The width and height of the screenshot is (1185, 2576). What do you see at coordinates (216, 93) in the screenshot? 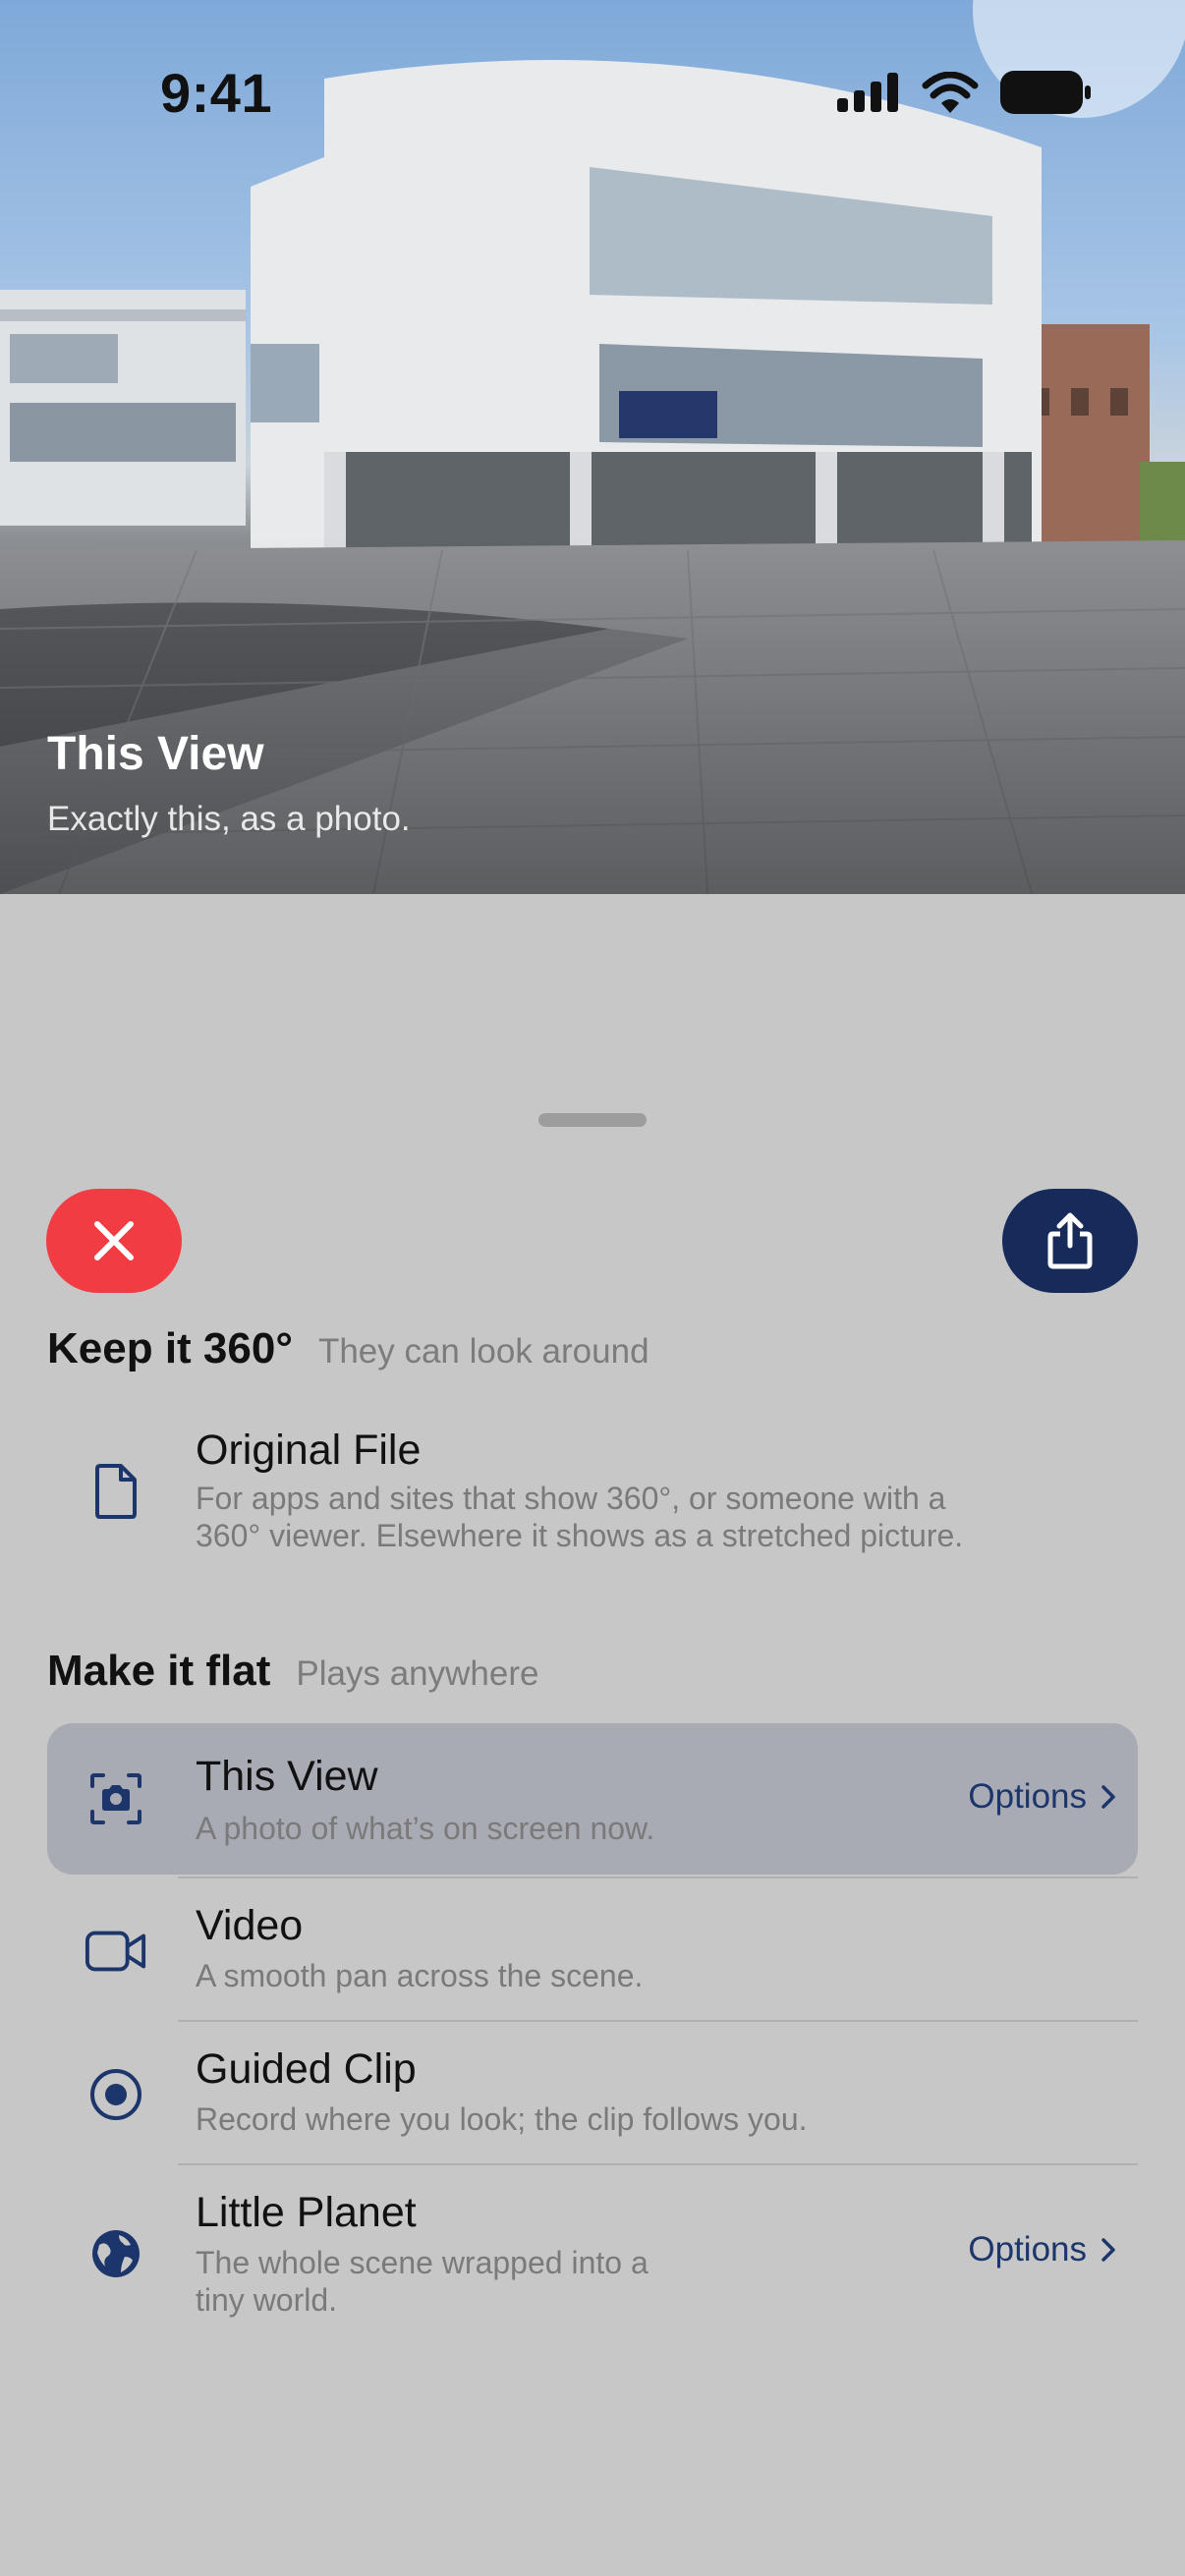
I see `status-time: 9:41` at bounding box center [216, 93].